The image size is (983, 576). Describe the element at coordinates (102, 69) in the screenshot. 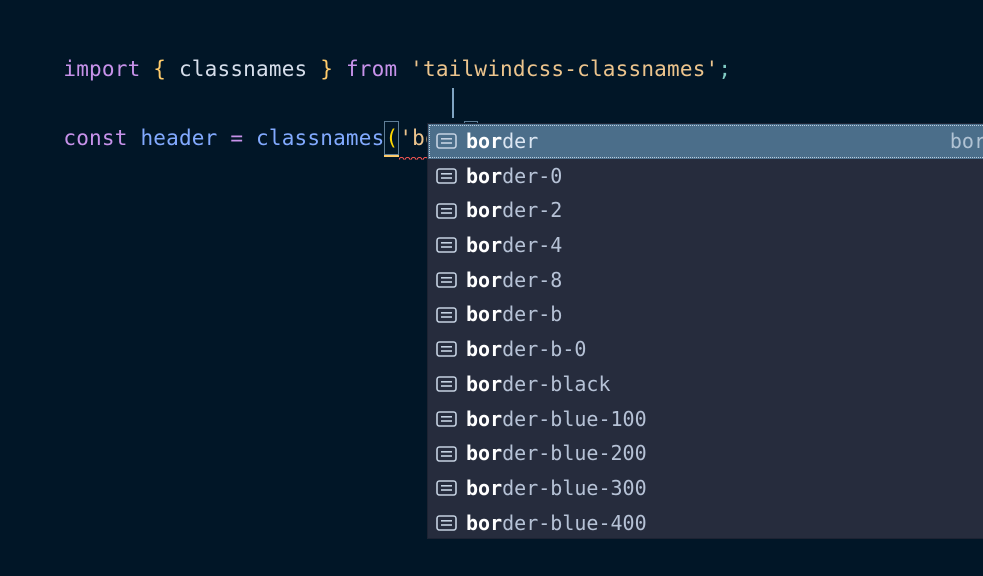

I see `token-import-keyword: import` at that location.